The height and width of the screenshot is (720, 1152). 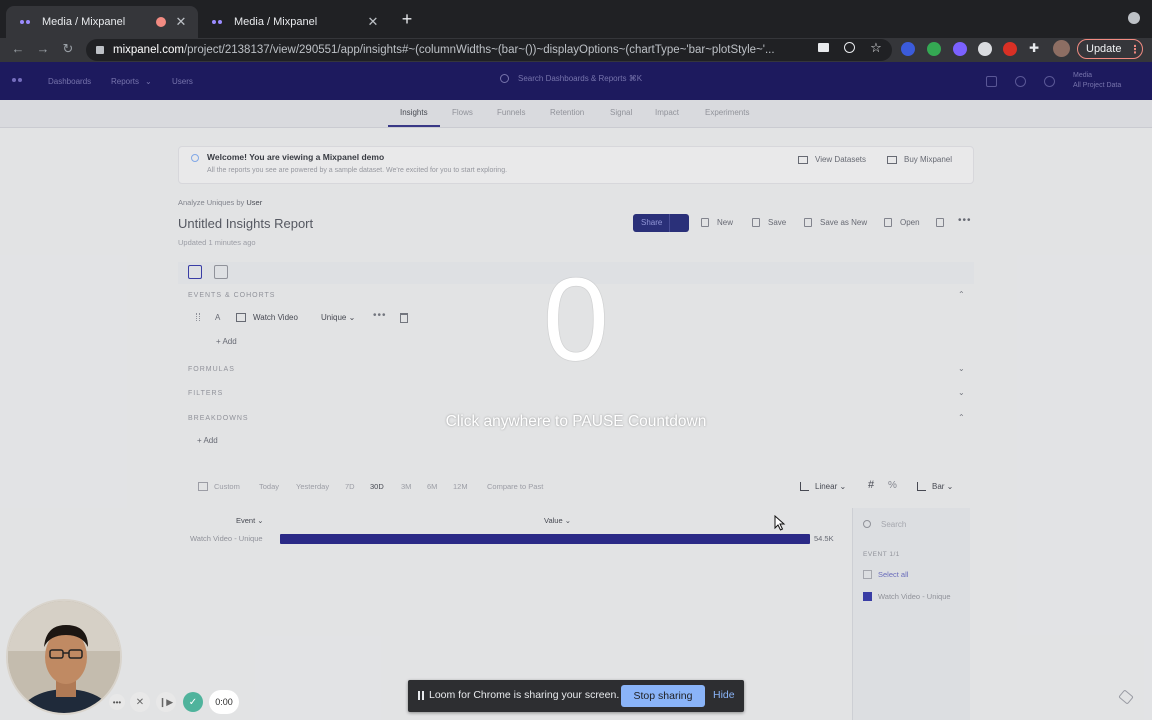 What do you see at coordinates (576, 320) in the screenshot?
I see `countdown-number: 0` at bounding box center [576, 320].